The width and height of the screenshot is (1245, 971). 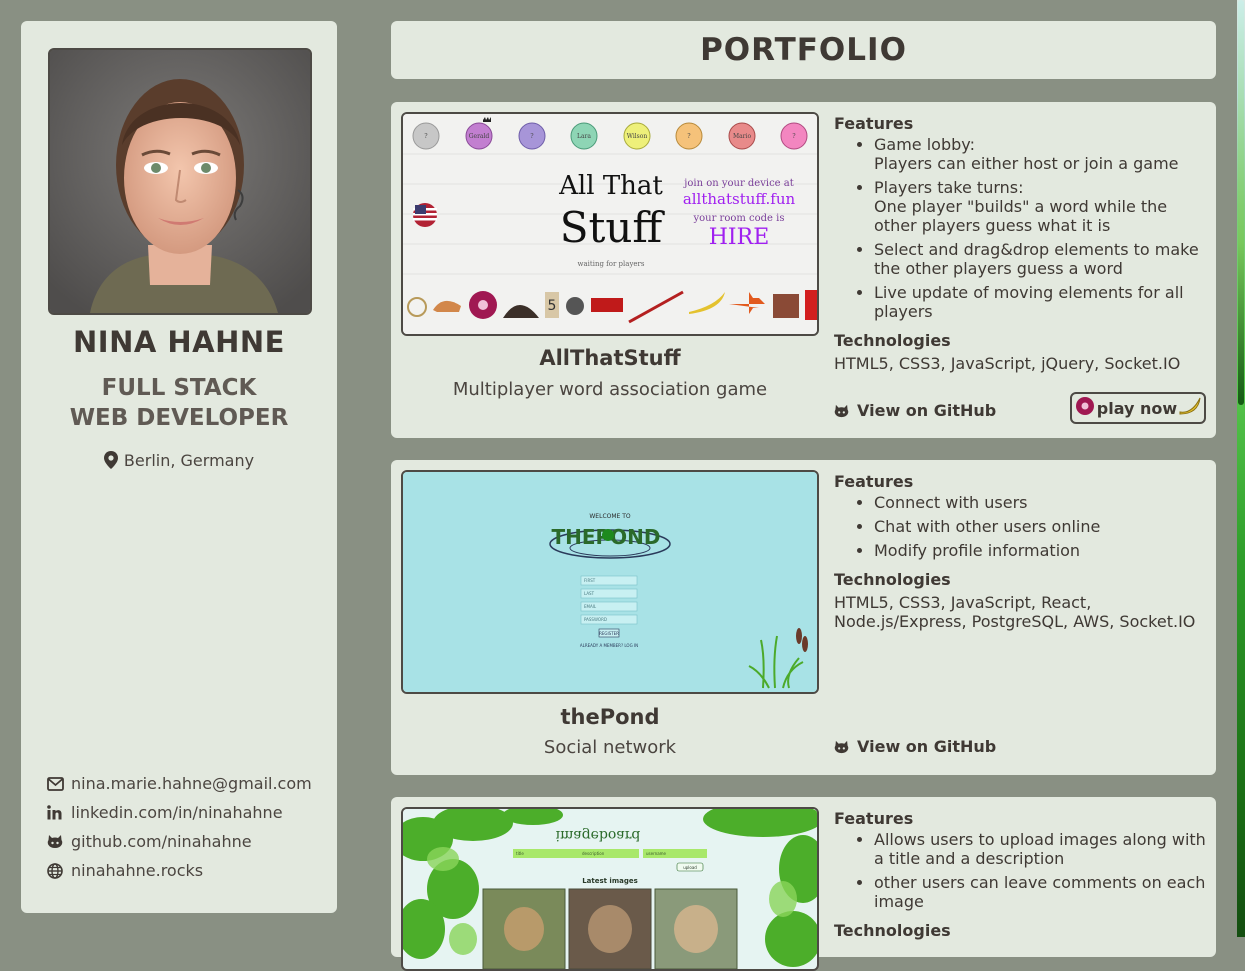 What do you see at coordinates (738, 218) in the screenshot?
I see `code-text: your room code is` at bounding box center [738, 218].